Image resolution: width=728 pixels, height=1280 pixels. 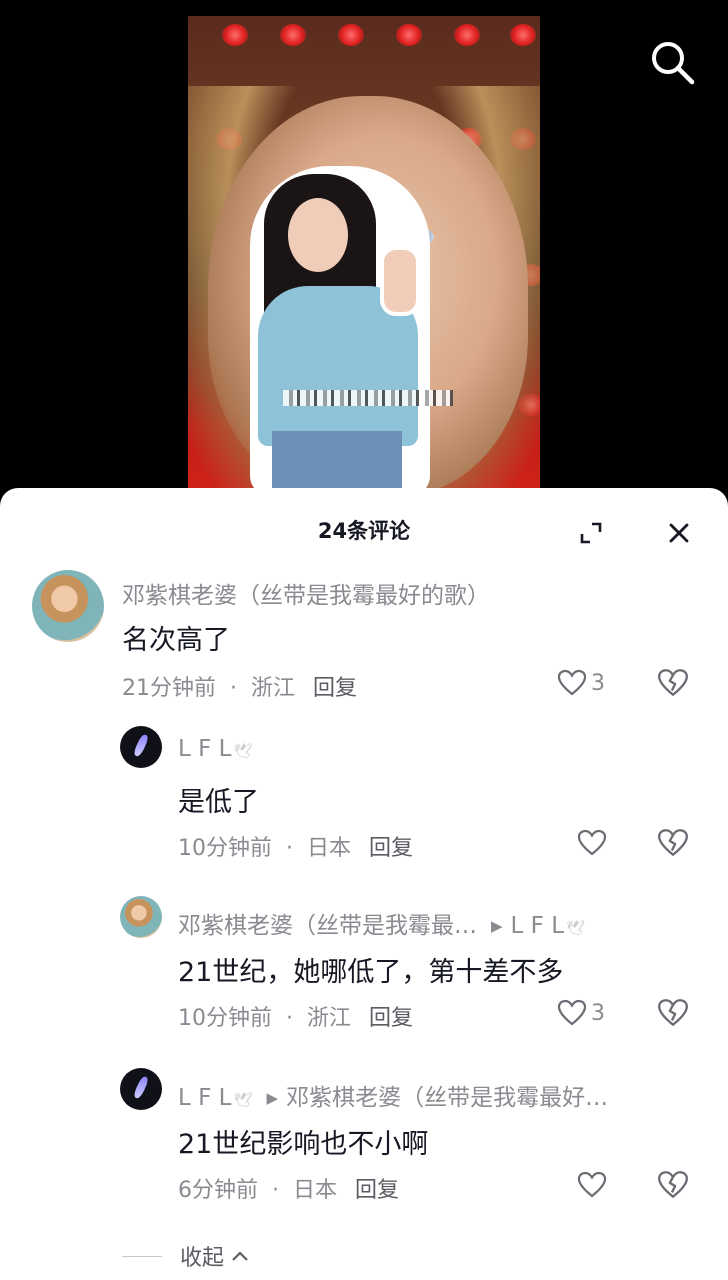 What do you see at coordinates (218, 1190) in the screenshot?
I see `comment-time: 6分钟前` at bounding box center [218, 1190].